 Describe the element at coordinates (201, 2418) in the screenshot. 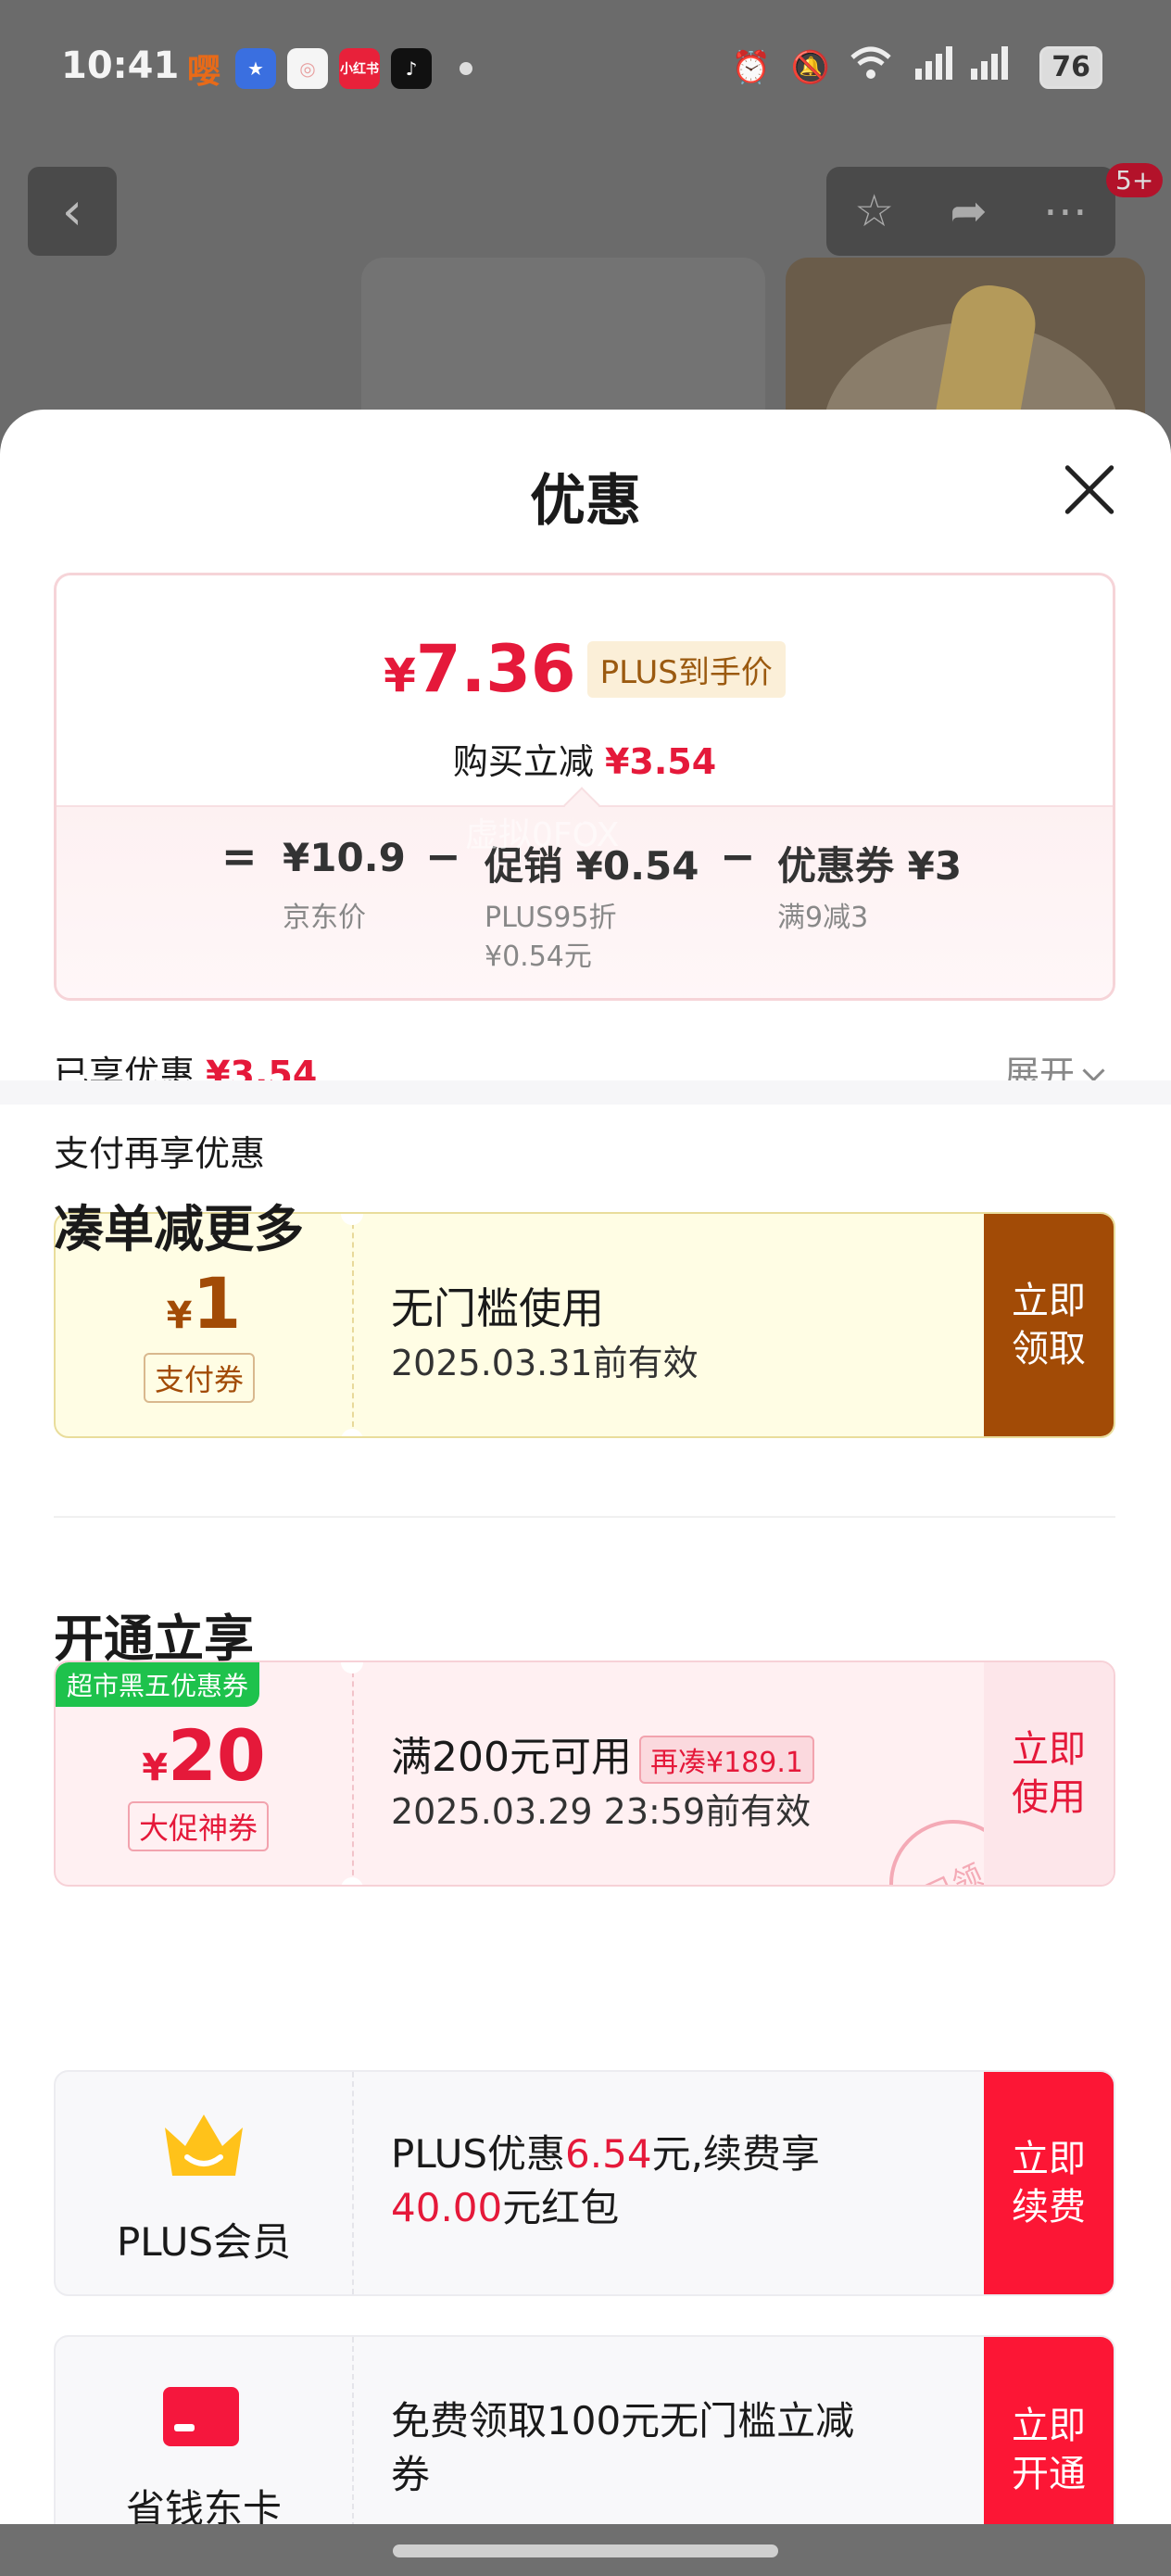

I see `card-icon` at that location.